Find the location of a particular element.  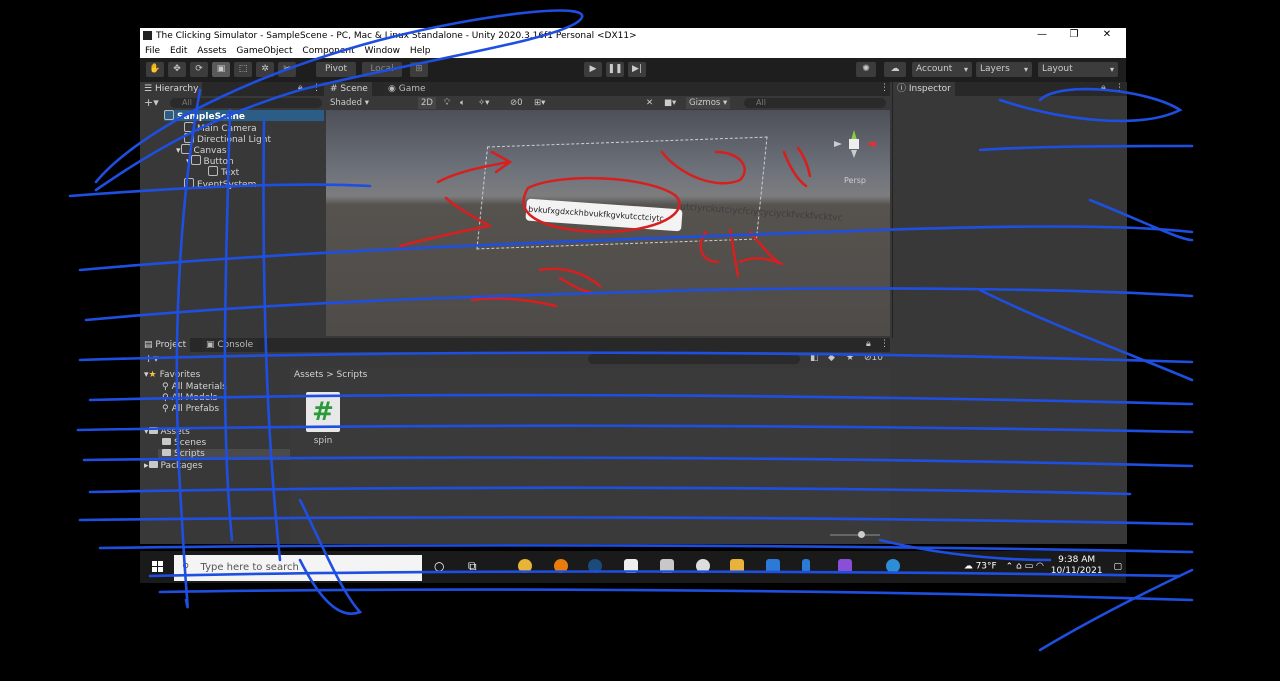

red-scribbles is located at coordinates (605, 227).